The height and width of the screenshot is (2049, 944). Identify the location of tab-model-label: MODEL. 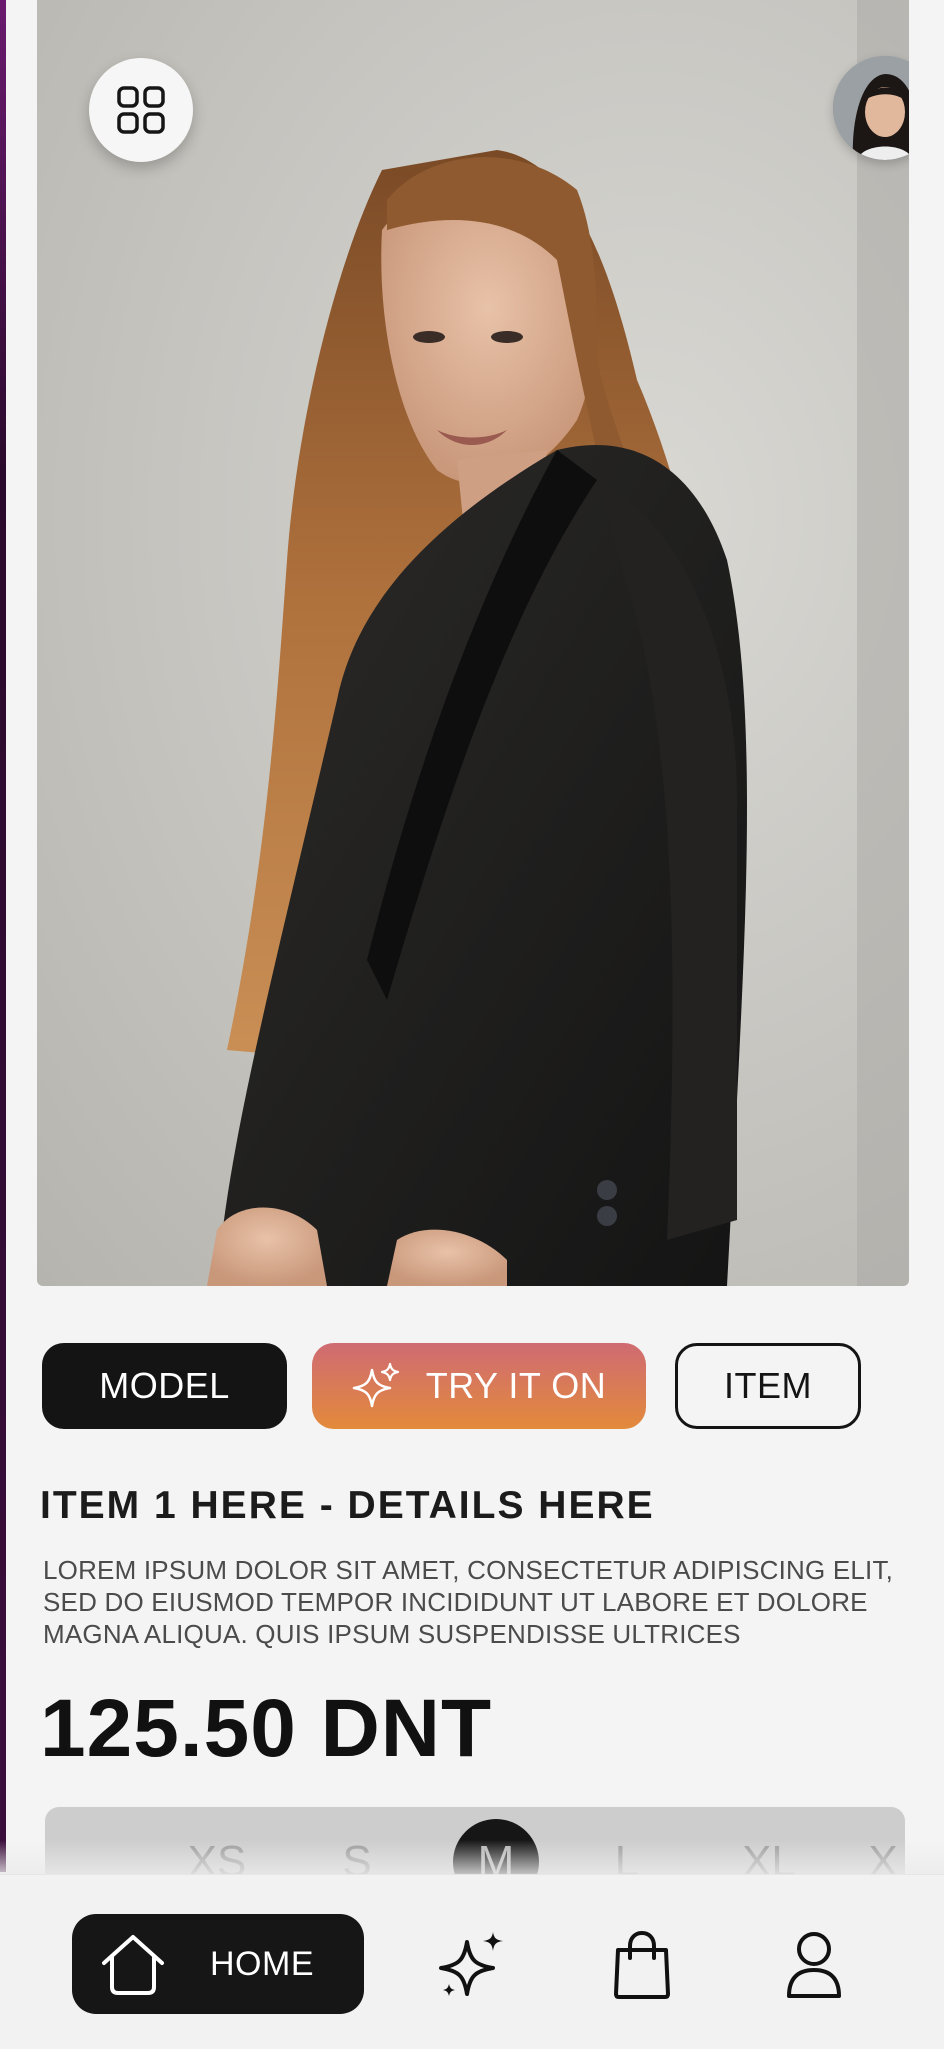
(164, 1385).